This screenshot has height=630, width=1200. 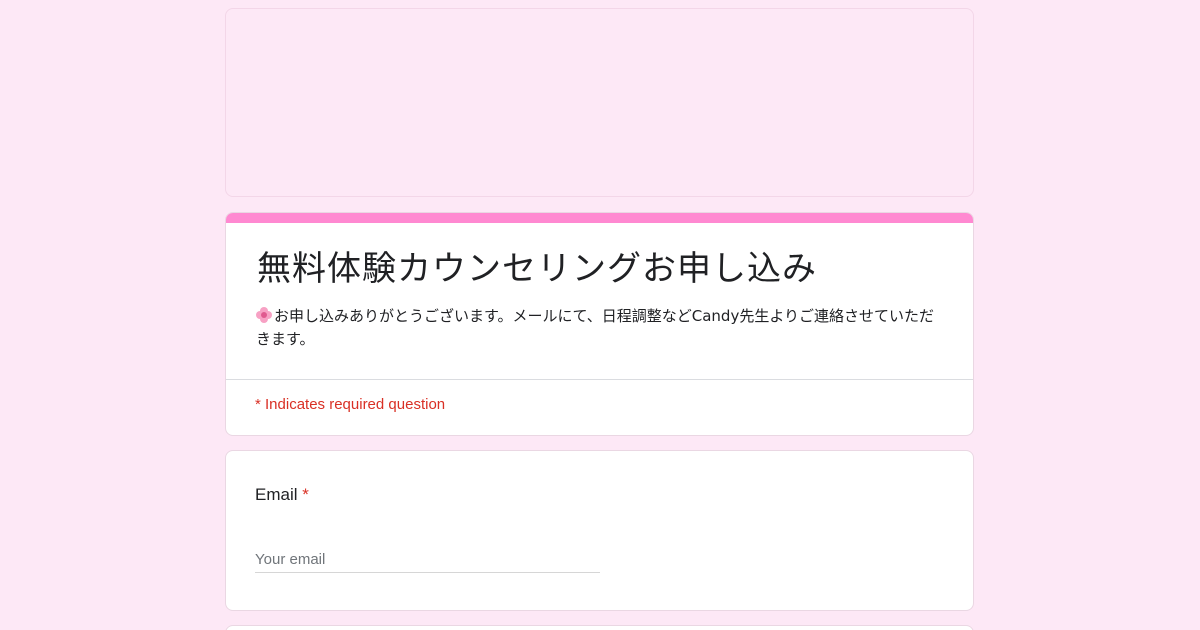 I want to click on email-input, so click(x=427, y=560).